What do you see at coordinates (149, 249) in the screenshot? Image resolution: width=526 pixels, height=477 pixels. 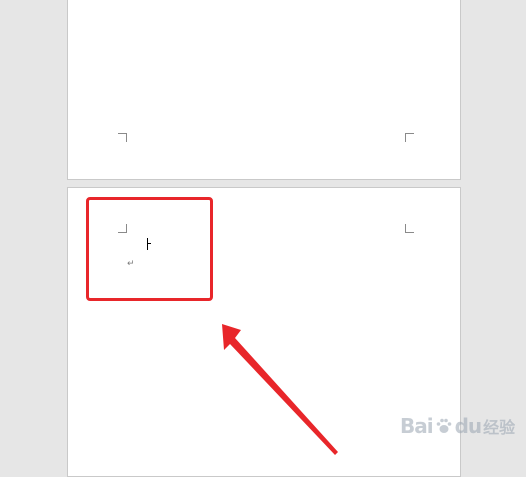 I see `highlight-box` at bounding box center [149, 249].